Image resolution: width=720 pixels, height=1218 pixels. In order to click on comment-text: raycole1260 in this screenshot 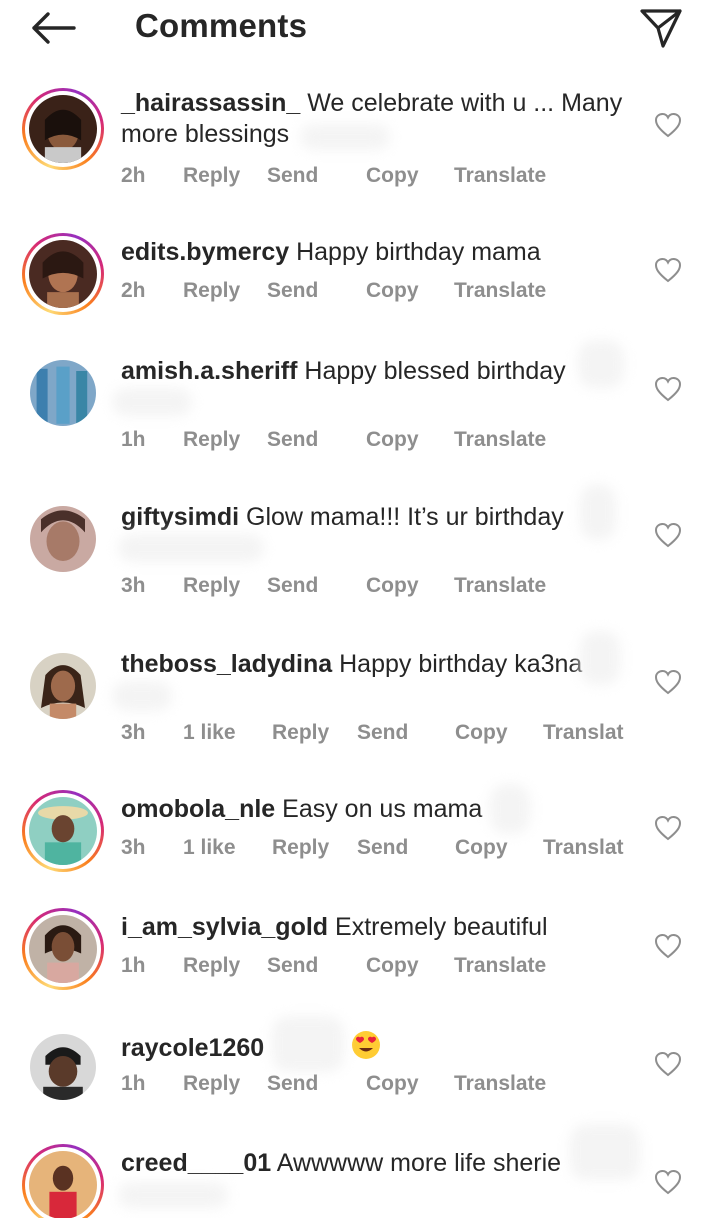, I will do `click(376, 1047)`.